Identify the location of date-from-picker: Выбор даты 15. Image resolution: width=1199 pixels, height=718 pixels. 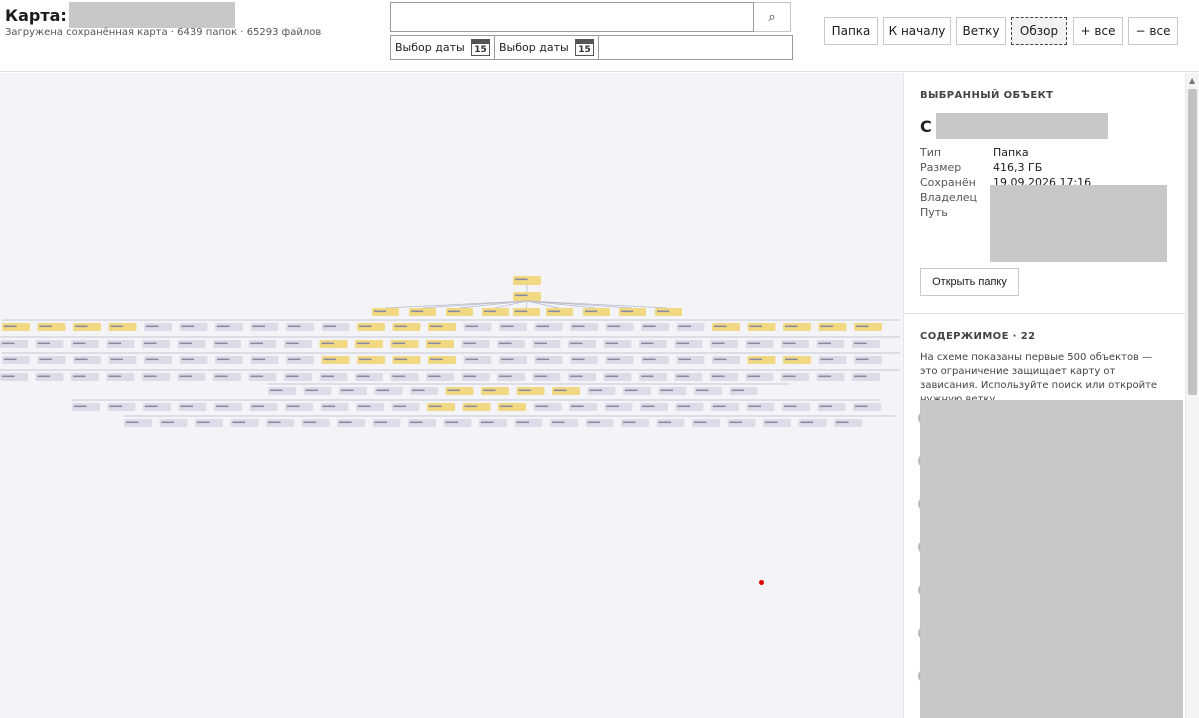
(443, 47).